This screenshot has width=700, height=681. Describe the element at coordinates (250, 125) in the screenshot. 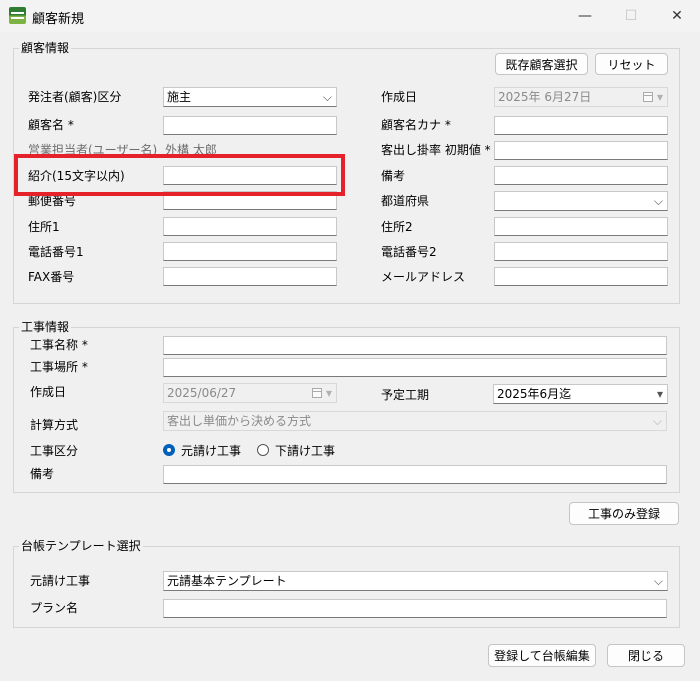

I see `customer-name-input` at that location.